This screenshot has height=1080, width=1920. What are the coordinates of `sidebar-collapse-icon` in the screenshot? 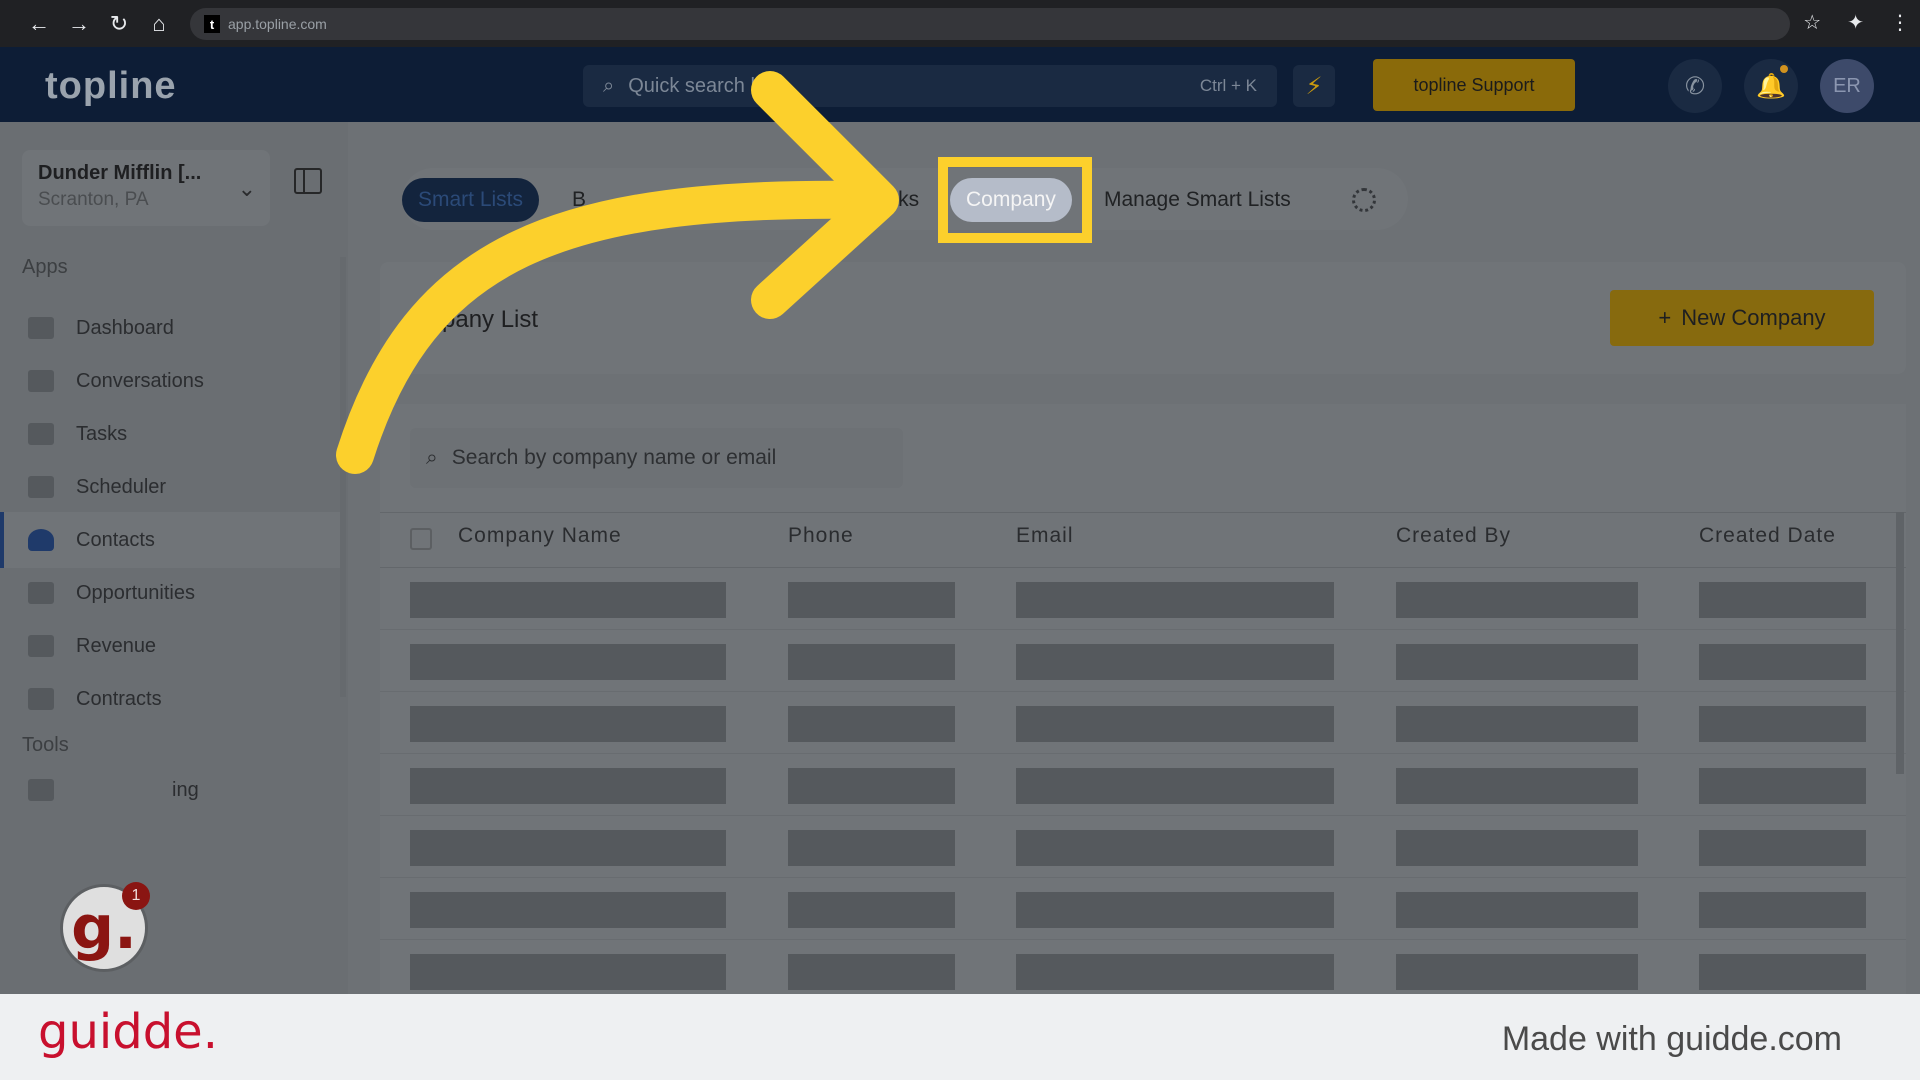 It's located at (308, 181).